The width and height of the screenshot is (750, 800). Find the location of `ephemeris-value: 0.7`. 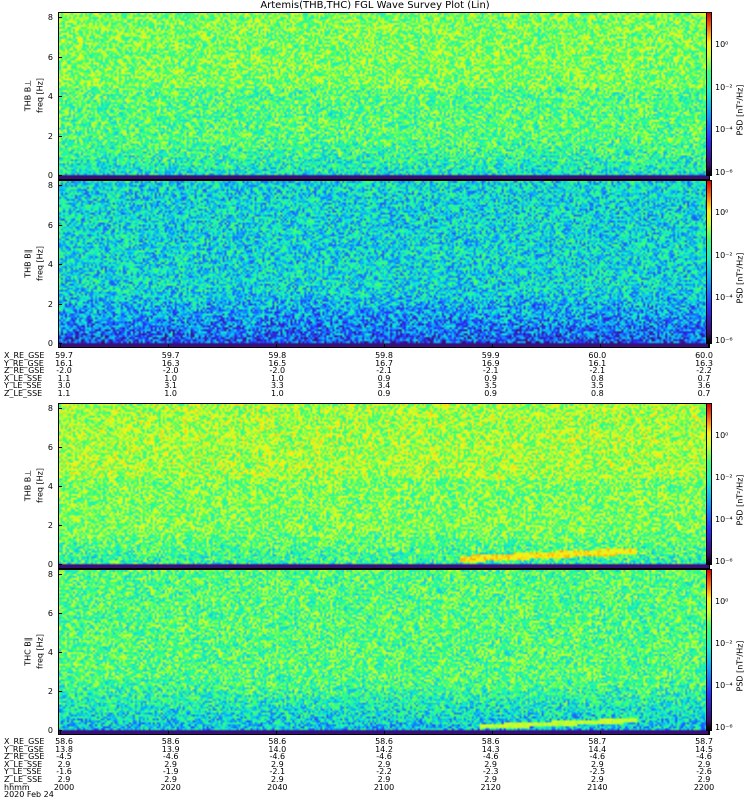

ephemeris-value: 0.7 is located at coordinates (704, 393).